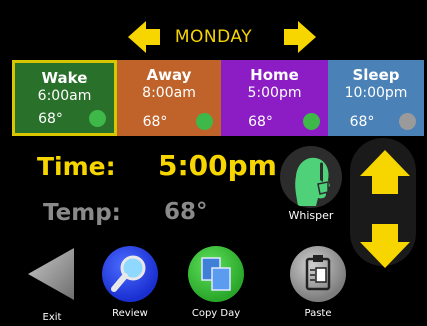 The height and width of the screenshot is (326, 427). What do you see at coordinates (318, 313) in the screenshot?
I see `paste-label: Paste` at bounding box center [318, 313].